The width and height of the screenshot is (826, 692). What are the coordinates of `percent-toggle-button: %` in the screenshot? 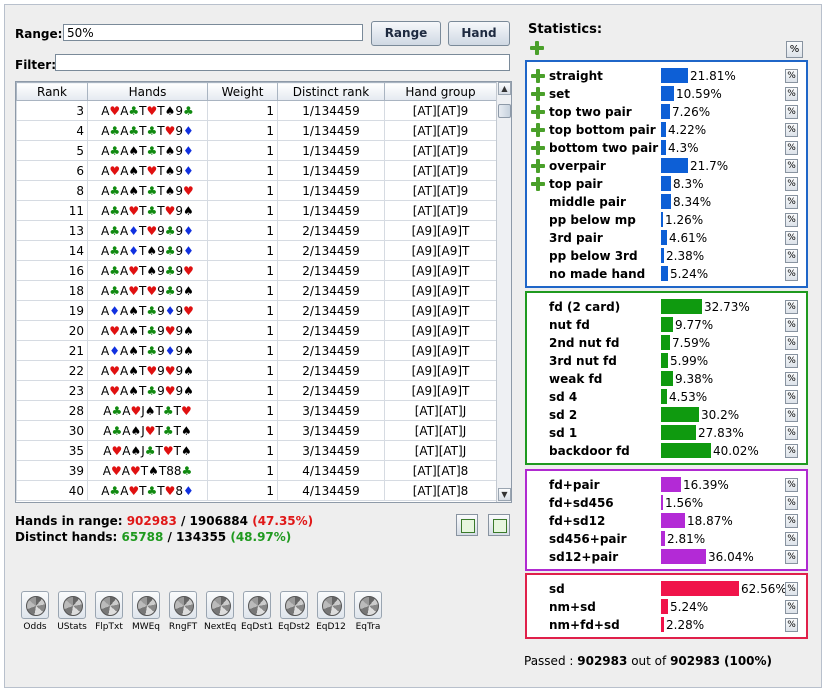 It's located at (794, 49).